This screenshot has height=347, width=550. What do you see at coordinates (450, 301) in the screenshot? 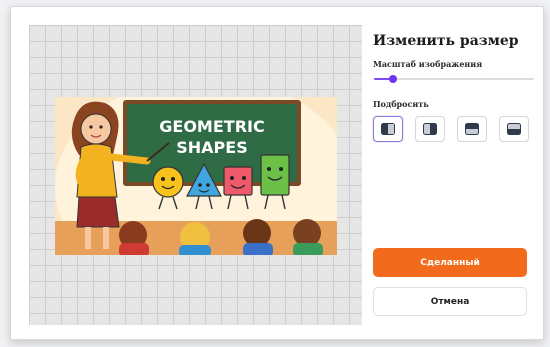
I see `cancel-button: Отмена` at bounding box center [450, 301].